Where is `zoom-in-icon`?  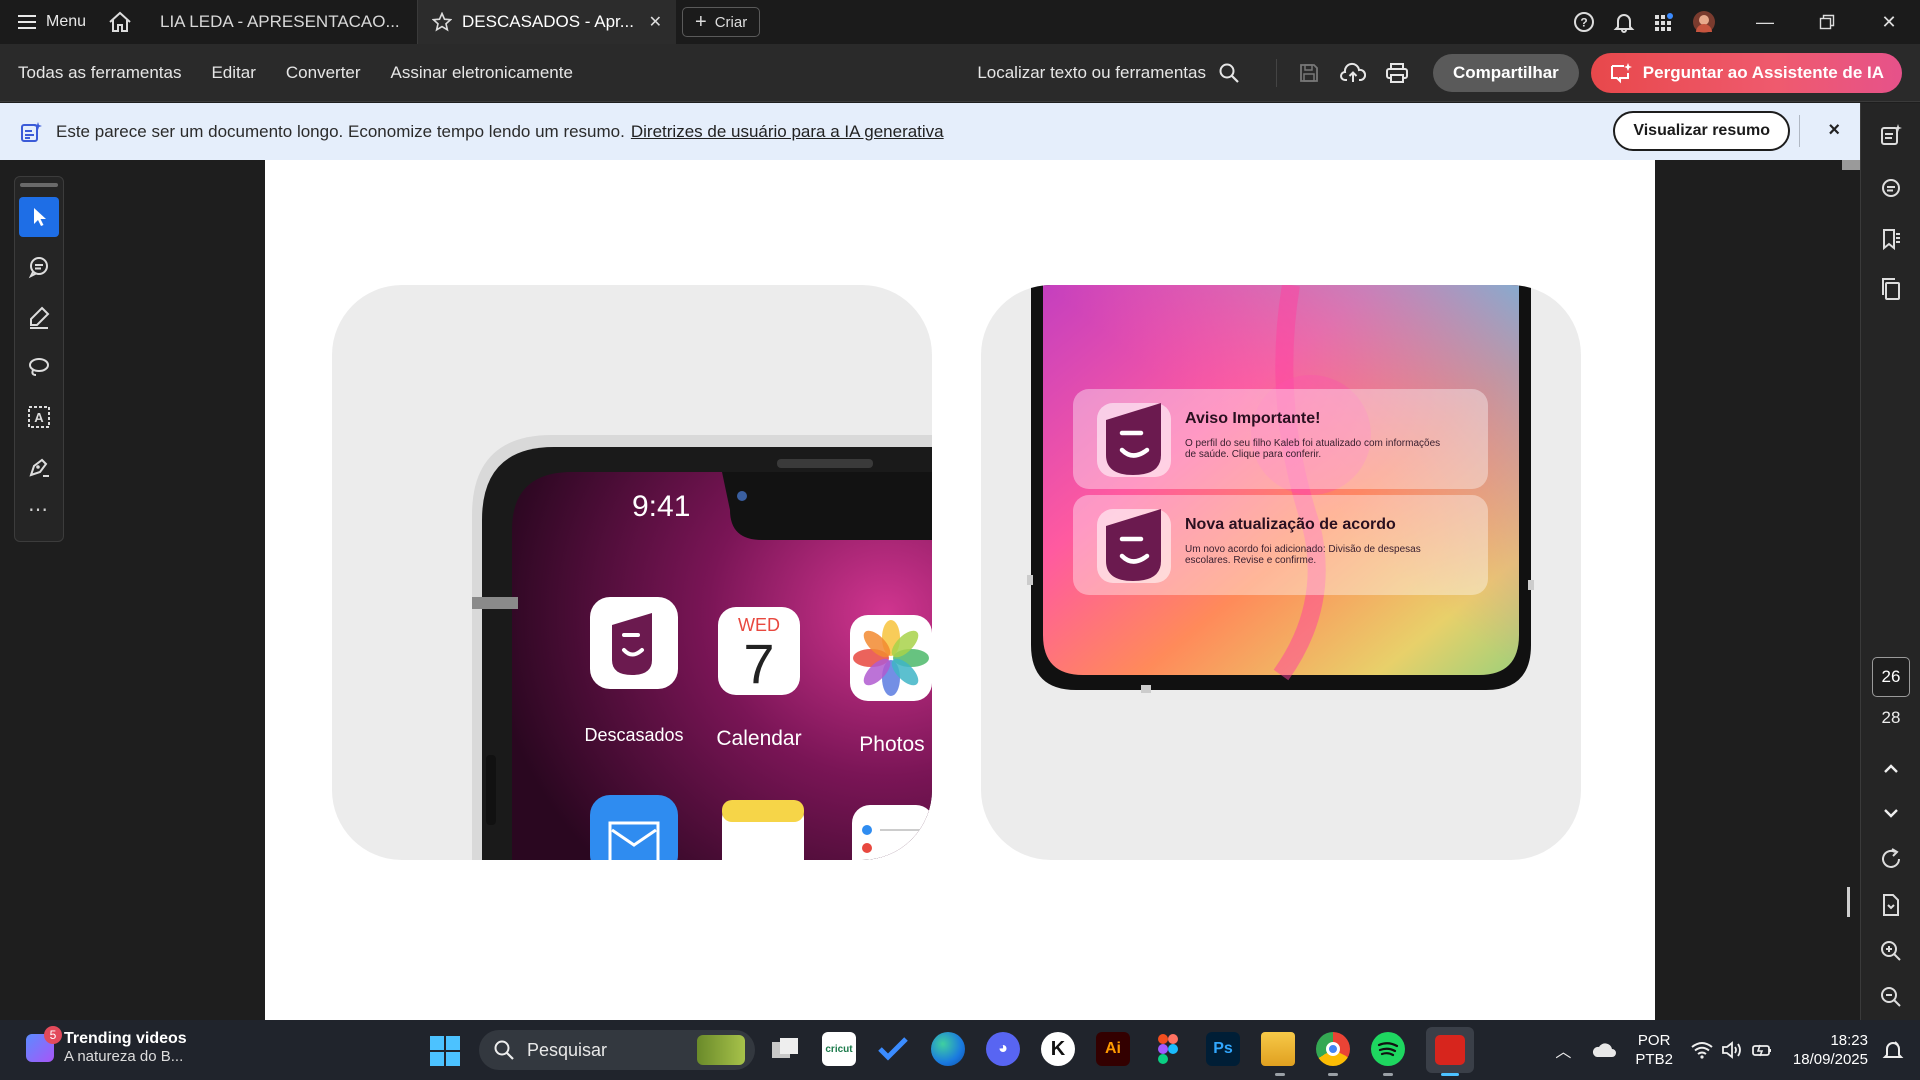 zoom-in-icon is located at coordinates (1891, 951).